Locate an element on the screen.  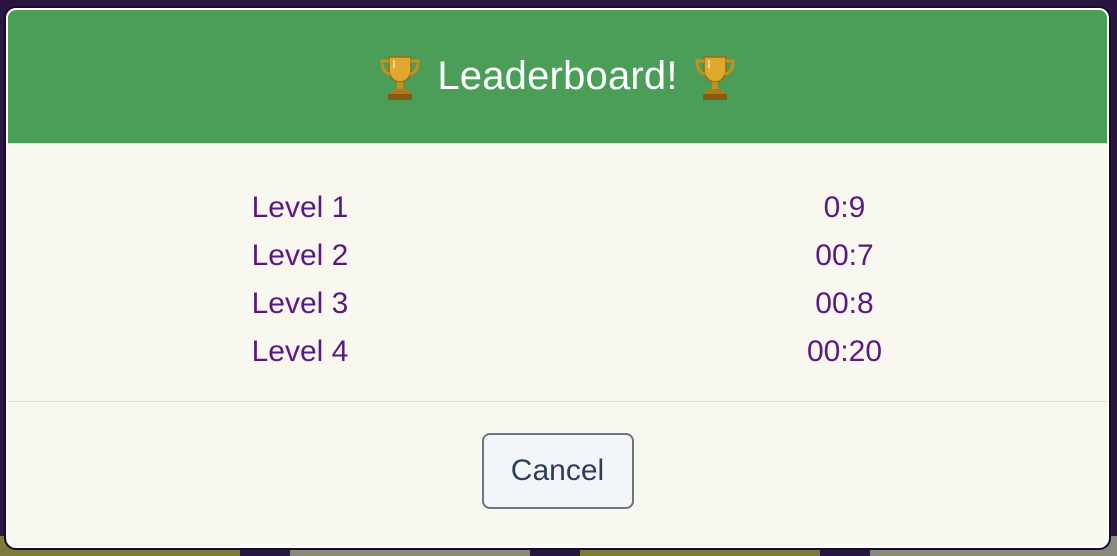
level-time: 00:8 is located at coordinates (844, 303).